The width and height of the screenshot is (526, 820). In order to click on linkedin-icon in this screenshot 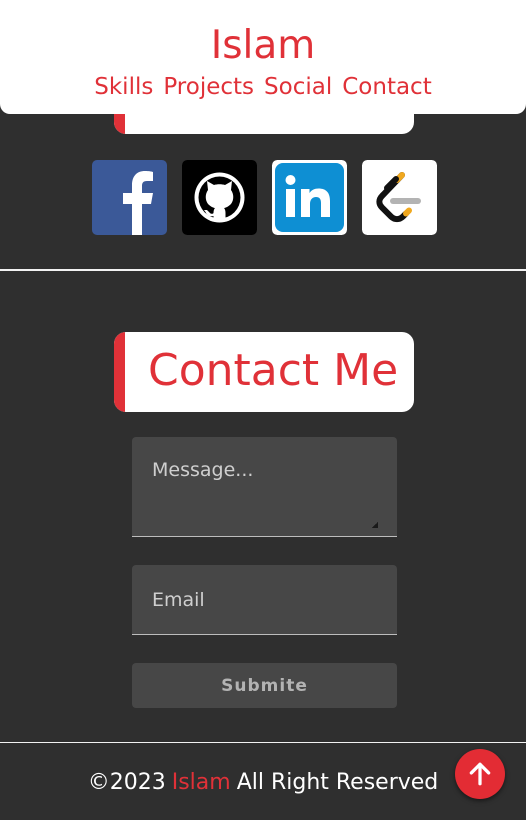, I will do `click(309, 197)`.